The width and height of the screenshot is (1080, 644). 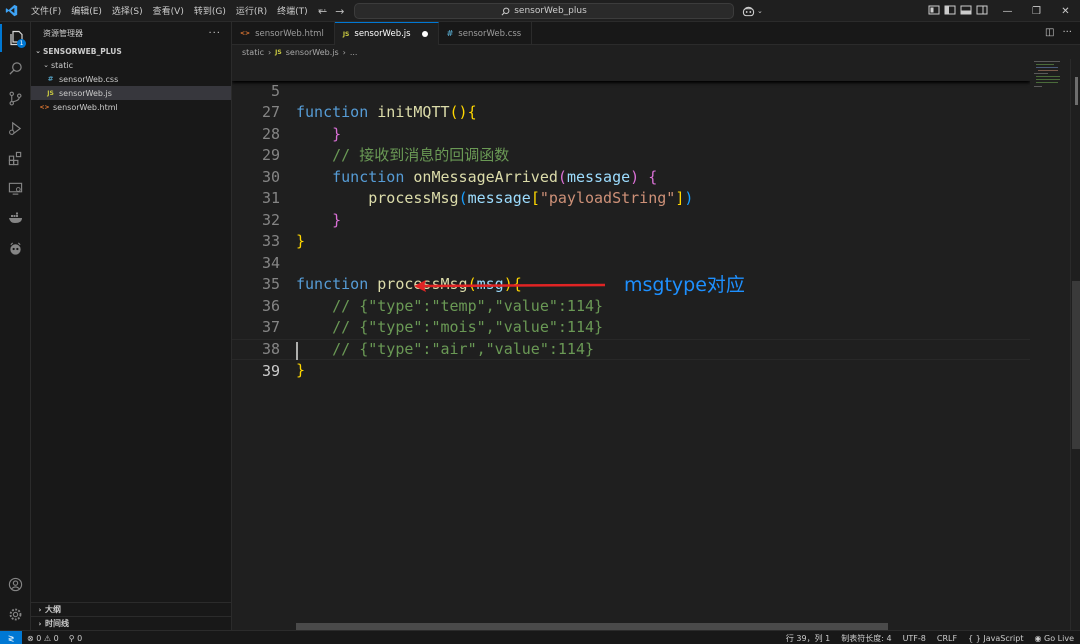 I want to click on menu-selection: 选择(S), so click(x=127, y=10).